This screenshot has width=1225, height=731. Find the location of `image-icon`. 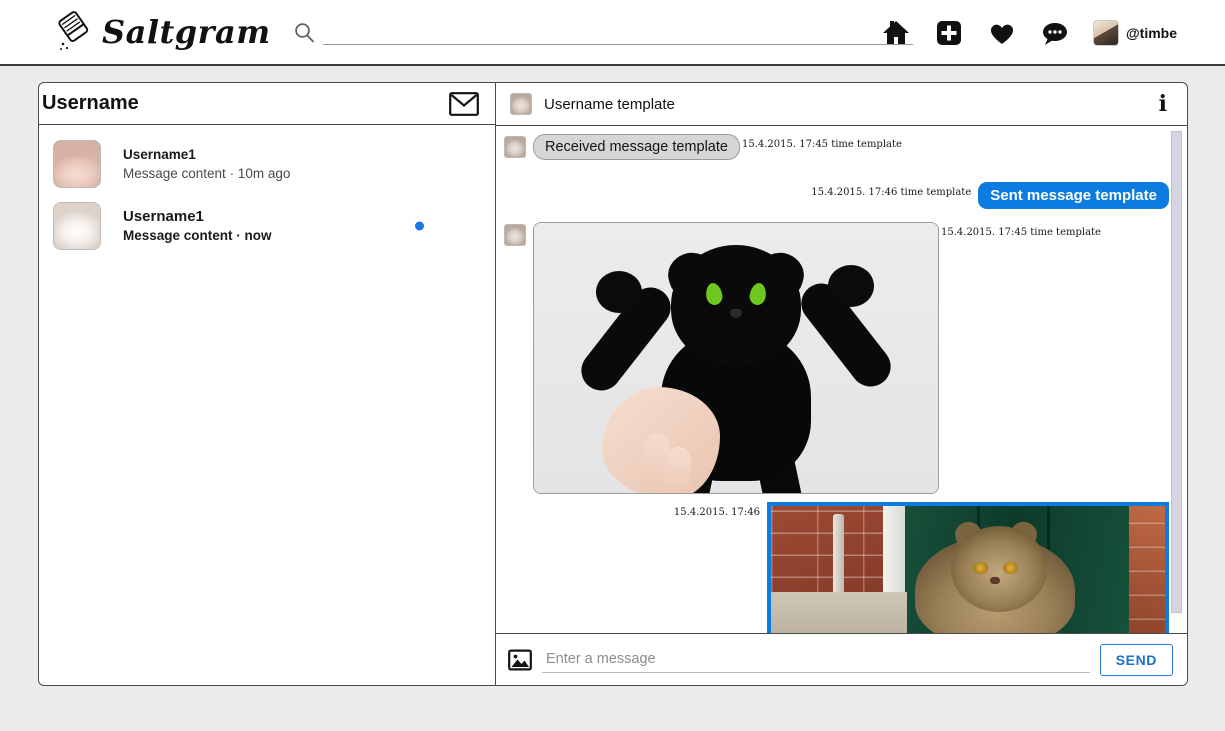

image-icon is located at coordinates (520, 660).